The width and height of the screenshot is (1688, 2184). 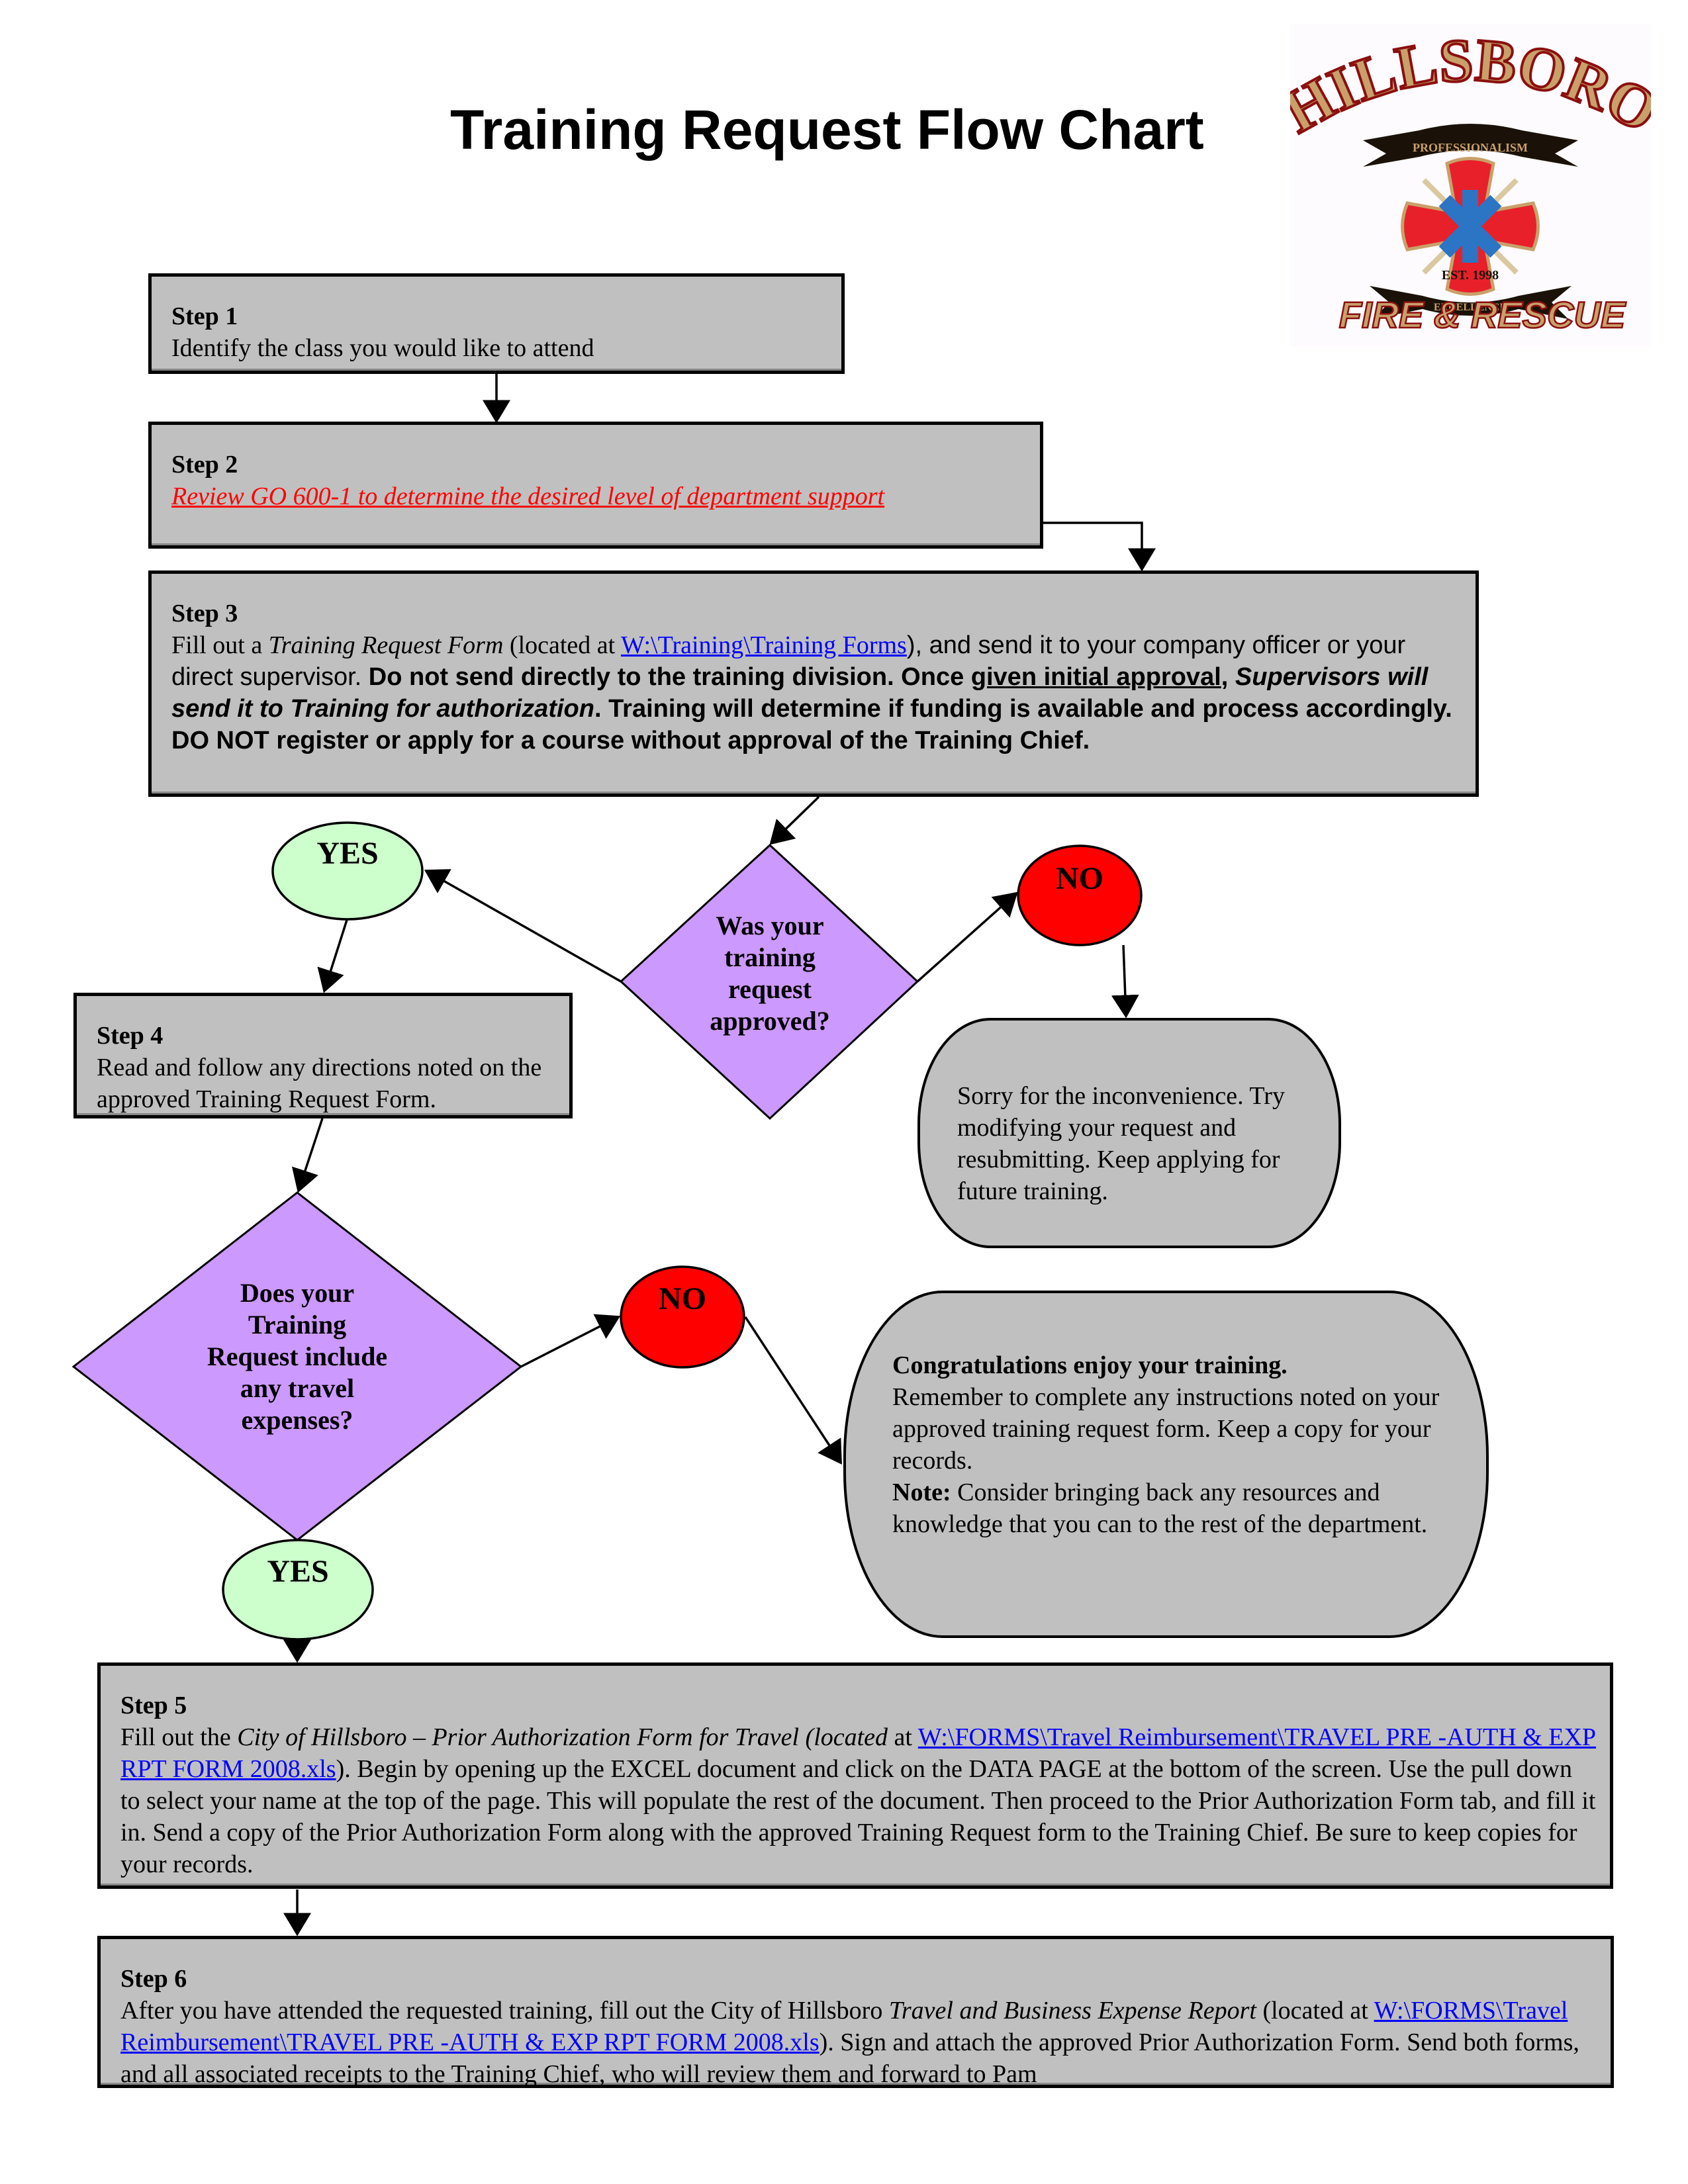 What do you see at coordinates (1090, 1365) in the screenshot?
I see `congrats-heading: Congratulations enjoy your training.` at bounding box center [1090, 1365].